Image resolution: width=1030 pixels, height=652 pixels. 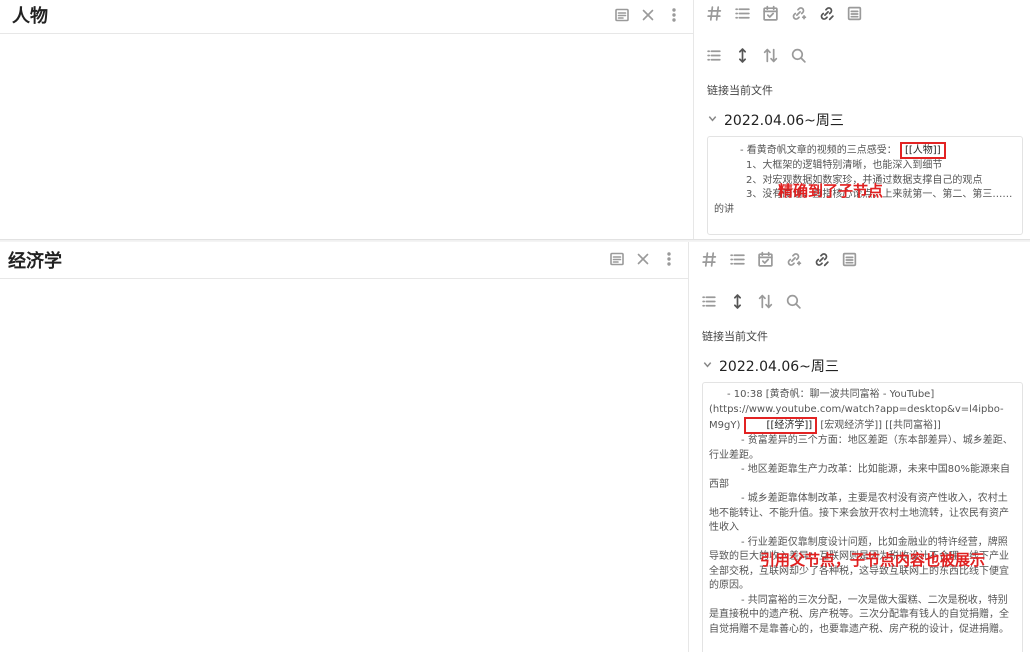 What do you see at coordinates (30, 16) in the screenshot?
I see `note-title: 人物` at bounding box center [30, 16].